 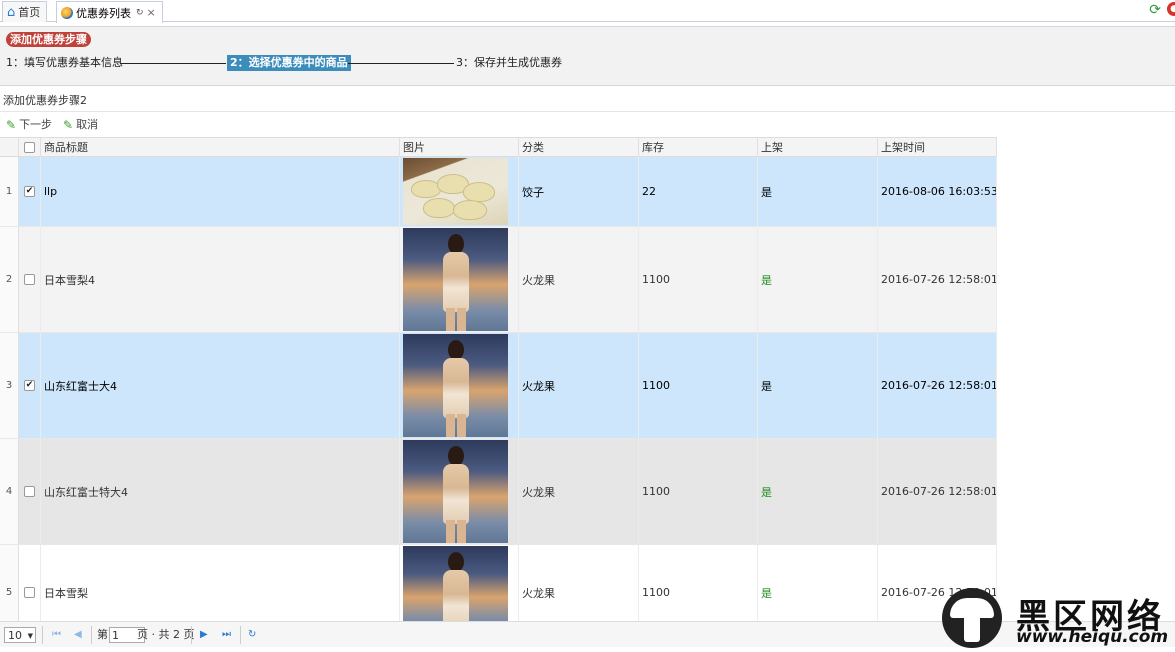 I want to click on row-number: 2, so click(x=9, y=279).